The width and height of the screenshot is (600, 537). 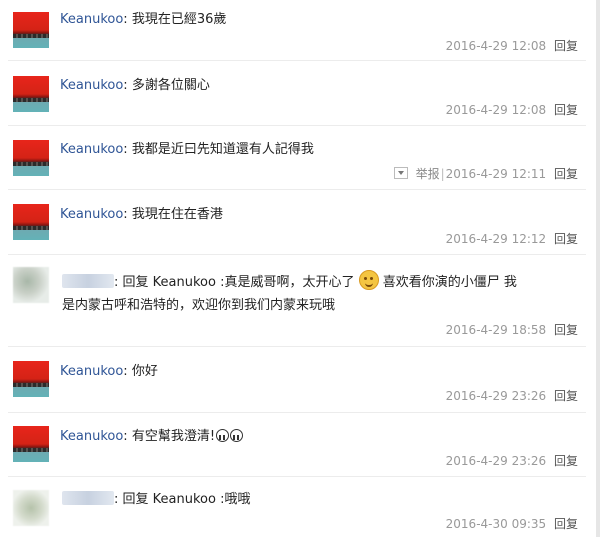 I want to click on comment-item: Keanukoo: 多謝各位關心 2016-4-29 12:08 回复, so click(x=298, y=94).